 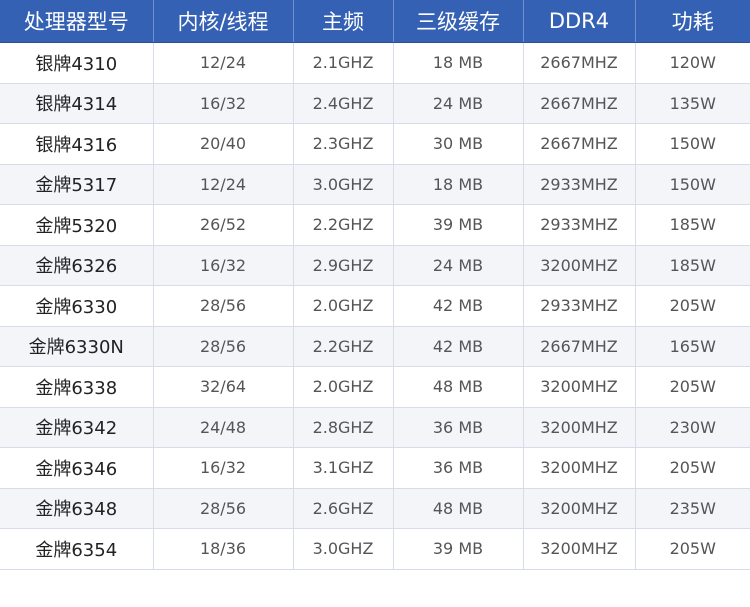 What do you see at coordinates (343, 63) in the screenshot?
I see `cell-frequency: 2.1GHZ` at bounding box center [343, 63].